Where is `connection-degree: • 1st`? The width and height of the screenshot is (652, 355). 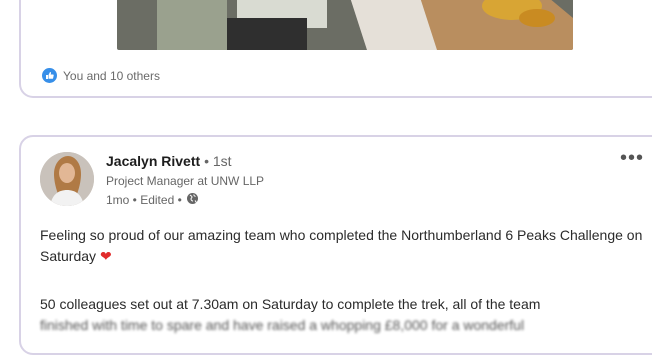
connection-degree: • 1st is located at coordinates (218, 161).